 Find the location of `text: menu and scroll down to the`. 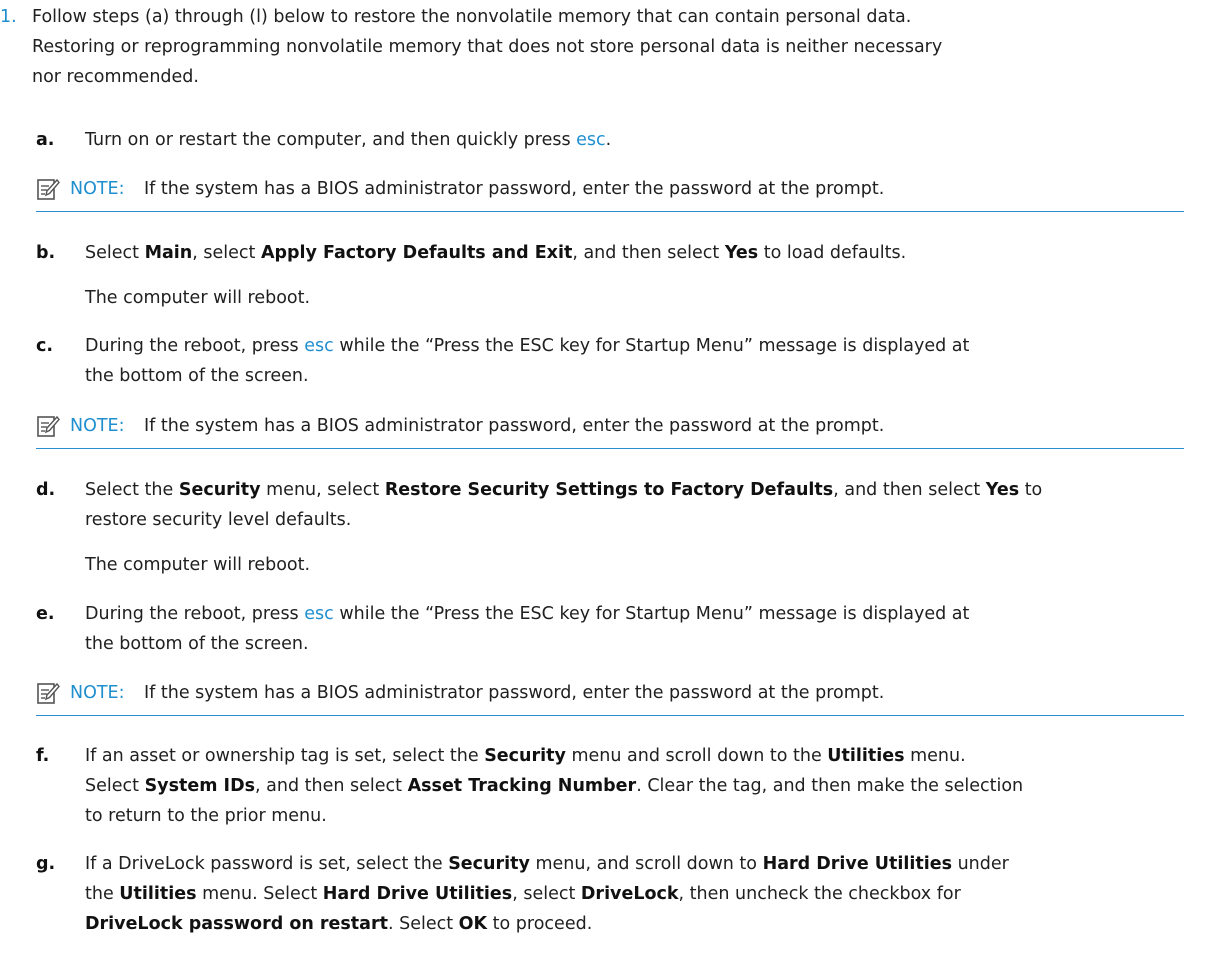

text: menu and scroll down to the is located at coordinates (696, 756).